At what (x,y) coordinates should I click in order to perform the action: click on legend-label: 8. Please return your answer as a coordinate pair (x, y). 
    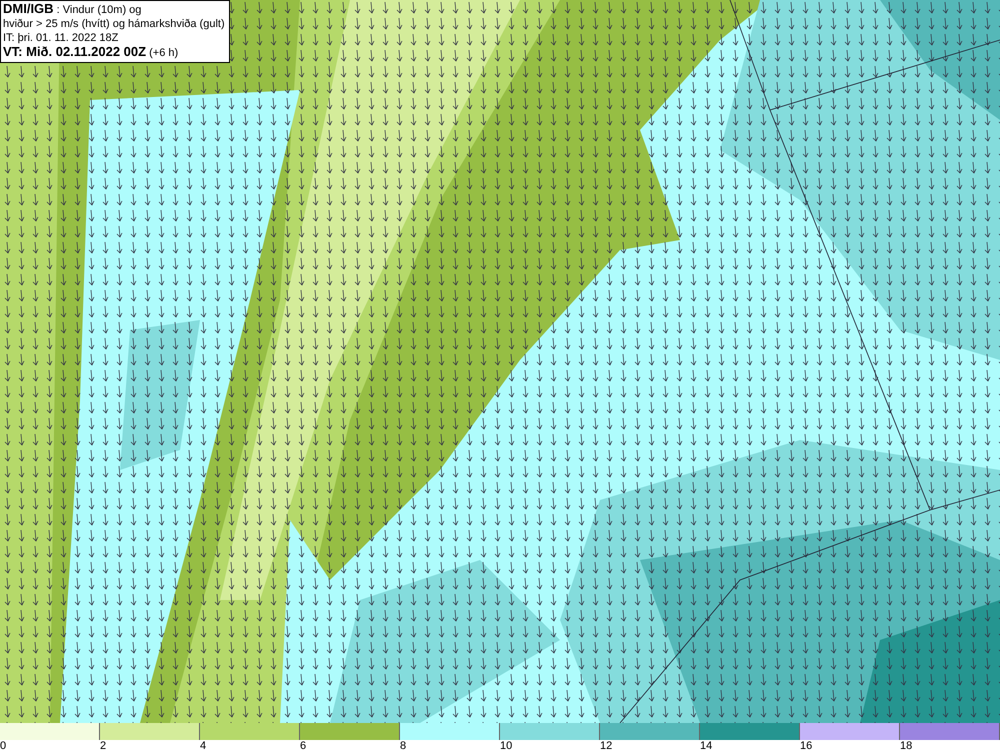
    Looking at the image, I should click on (403, 746).